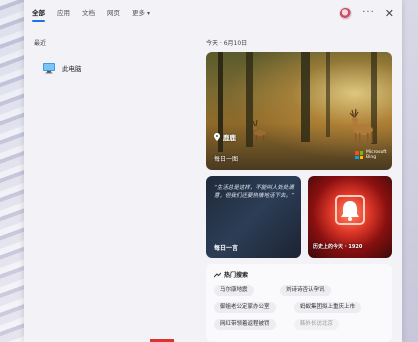  I want to click on hot-search-chip: 马尔康地震, so click(234, 290).